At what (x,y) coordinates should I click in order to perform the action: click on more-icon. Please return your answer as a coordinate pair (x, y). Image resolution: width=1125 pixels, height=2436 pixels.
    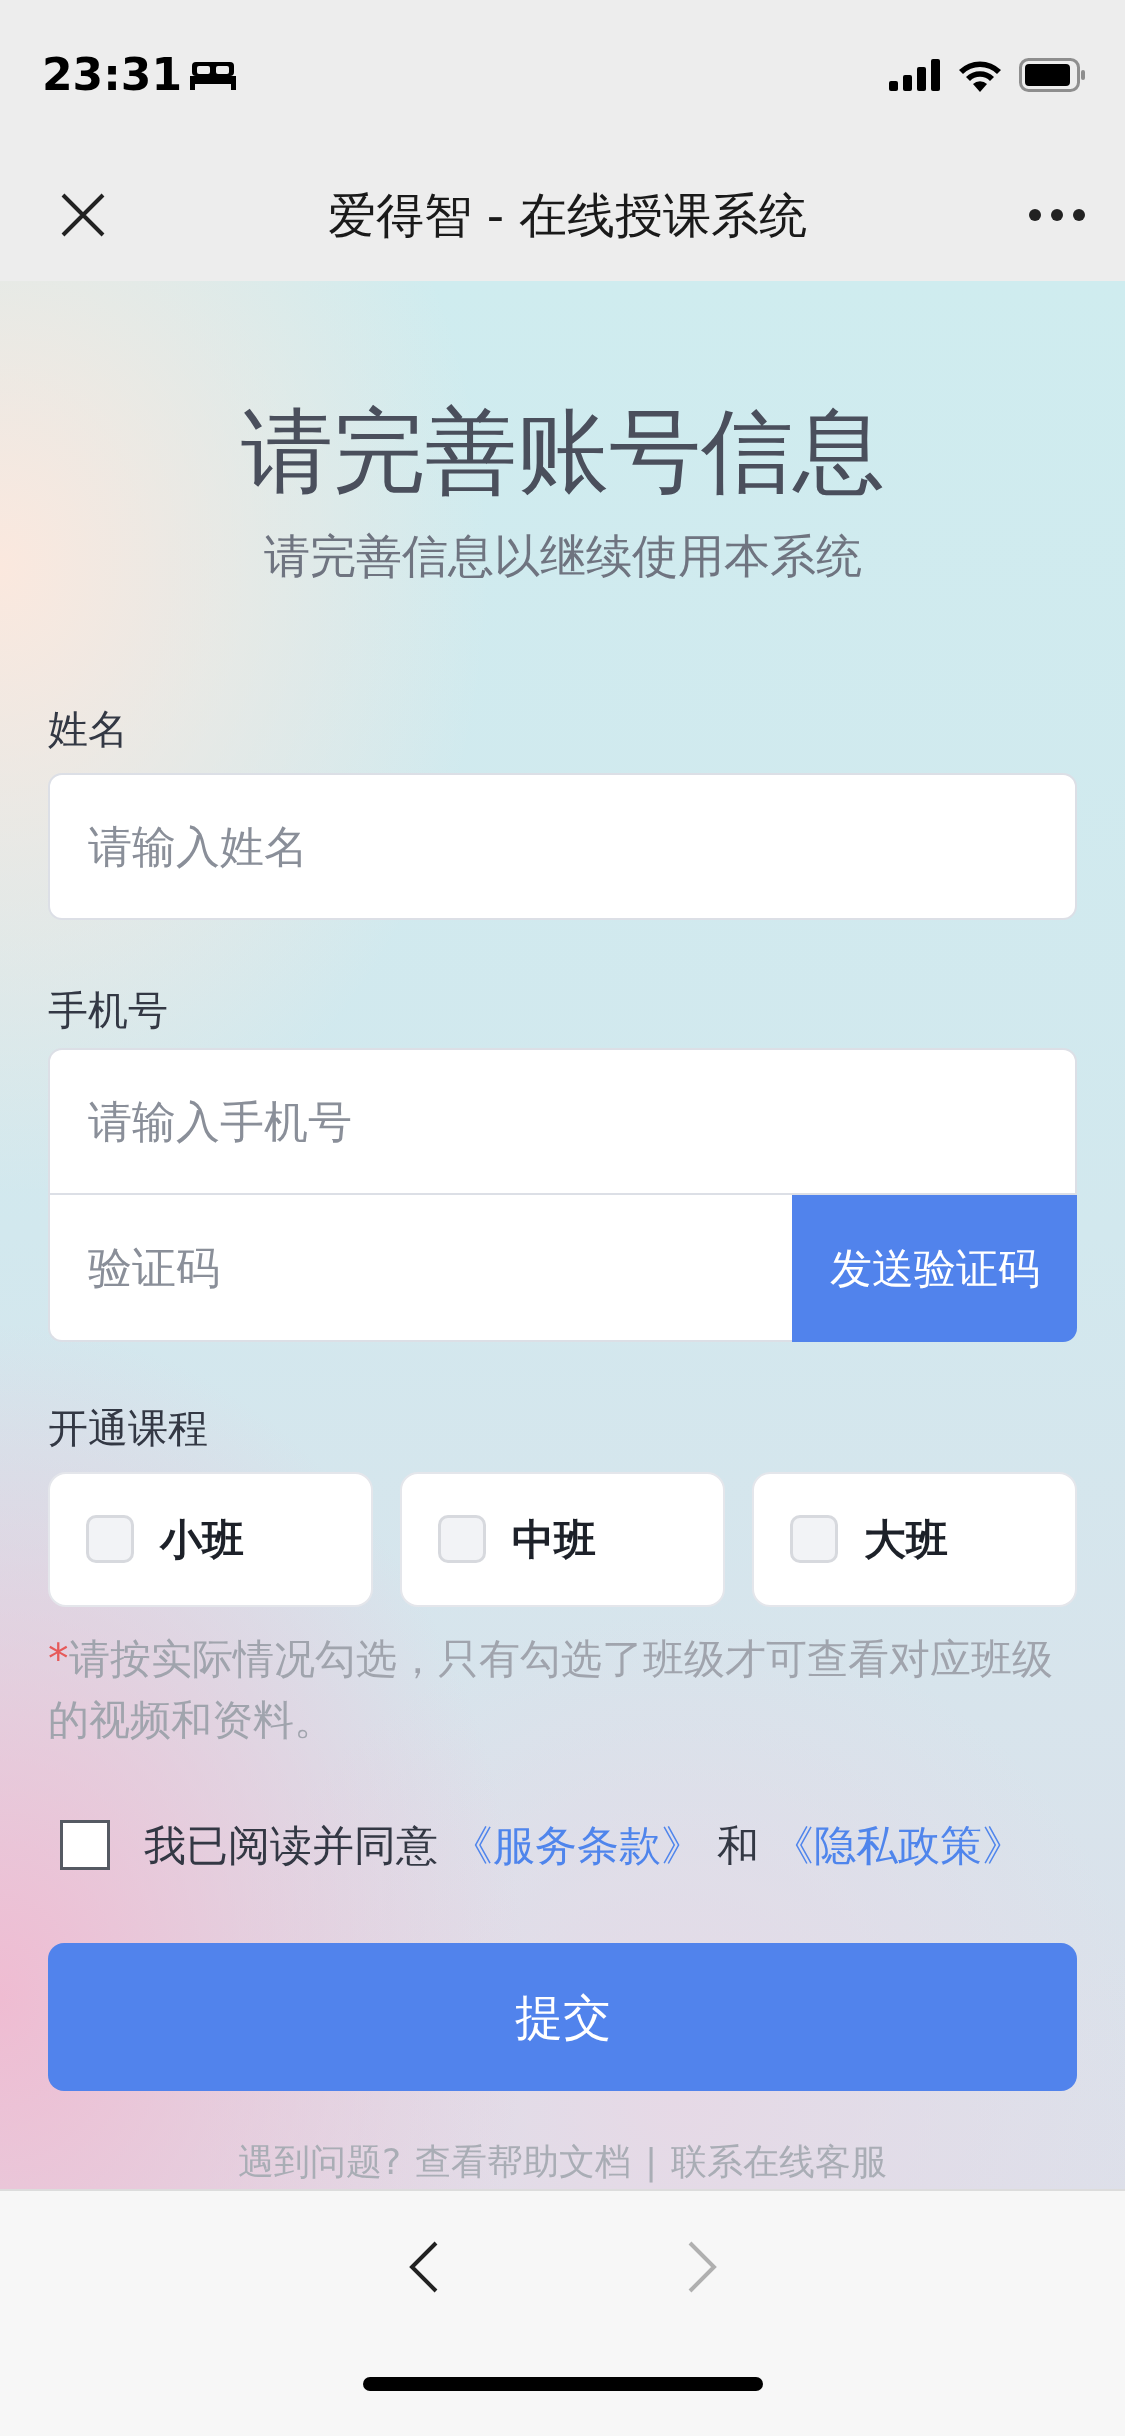
    Looking at the image, I should click on (1057, 215).